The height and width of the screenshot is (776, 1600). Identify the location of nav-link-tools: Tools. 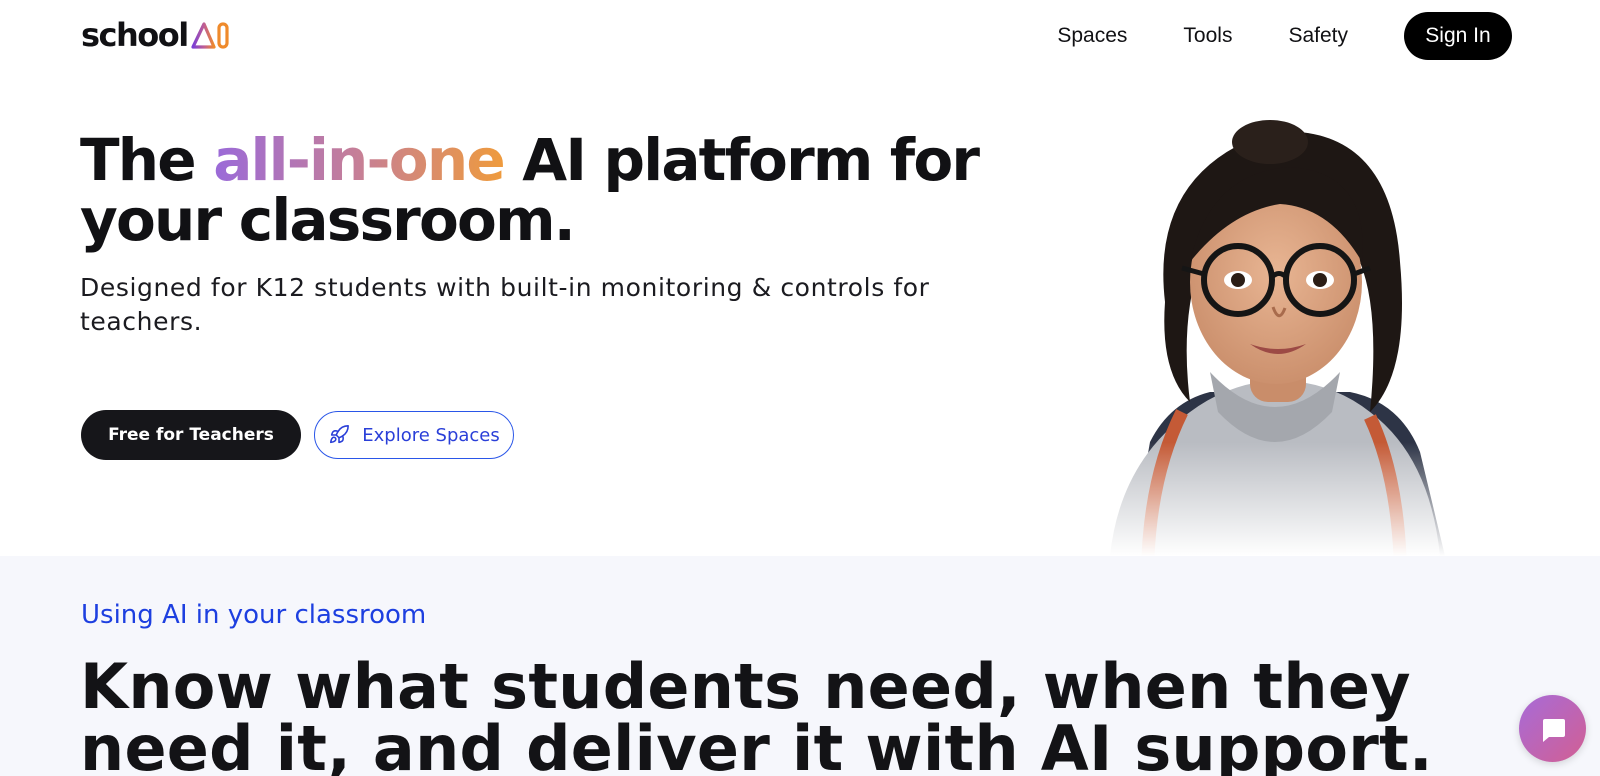
(1207, 36).